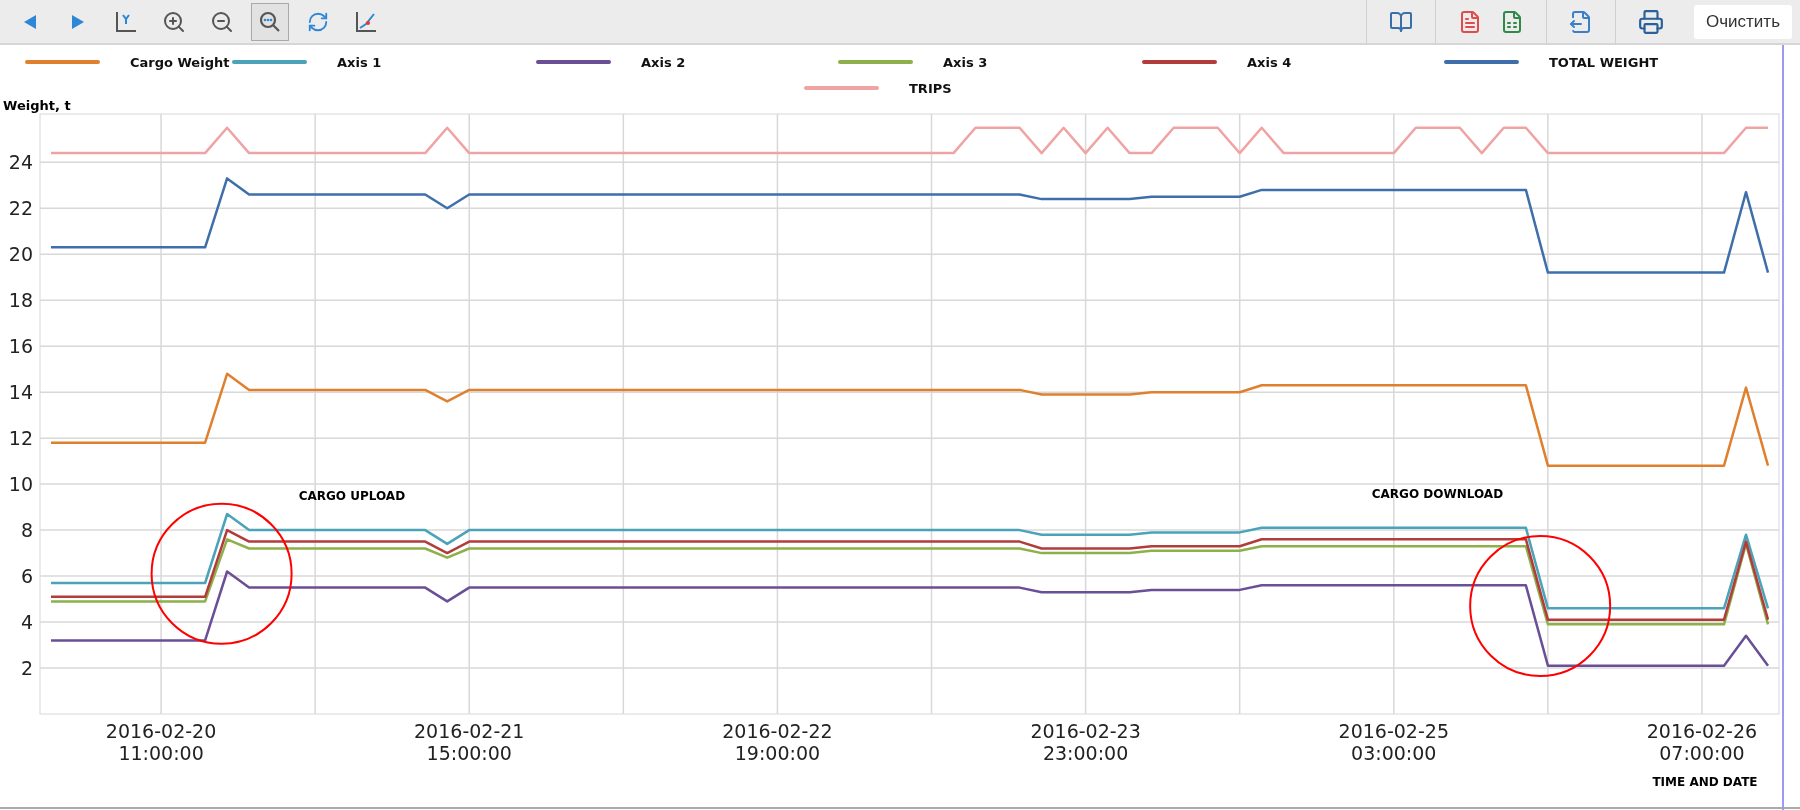 This screenshot has width=1800, height=810. What do you see at coordinates (366, 21) in the screenshot?
I see `chart-axis-icon` at bounding box center [366, 21].